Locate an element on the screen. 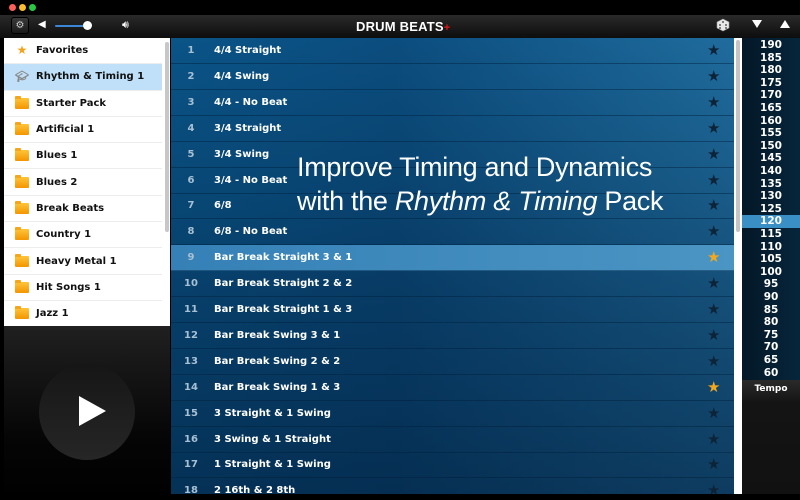  speaker-high-icon: 🔊︎ is located at coordinates (125, 24).